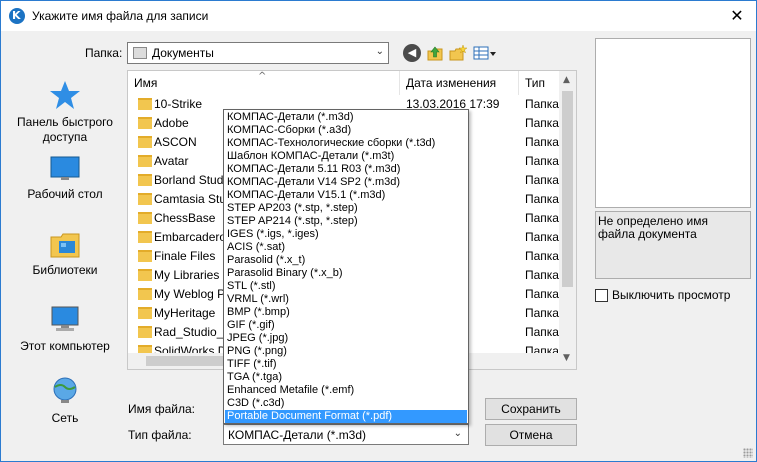 This screenshot has width=757, height=462. Describe the element at coordinates (65, 346) in the screenshot. I see `sidebar-item-label: Этот компьютер` at that location.